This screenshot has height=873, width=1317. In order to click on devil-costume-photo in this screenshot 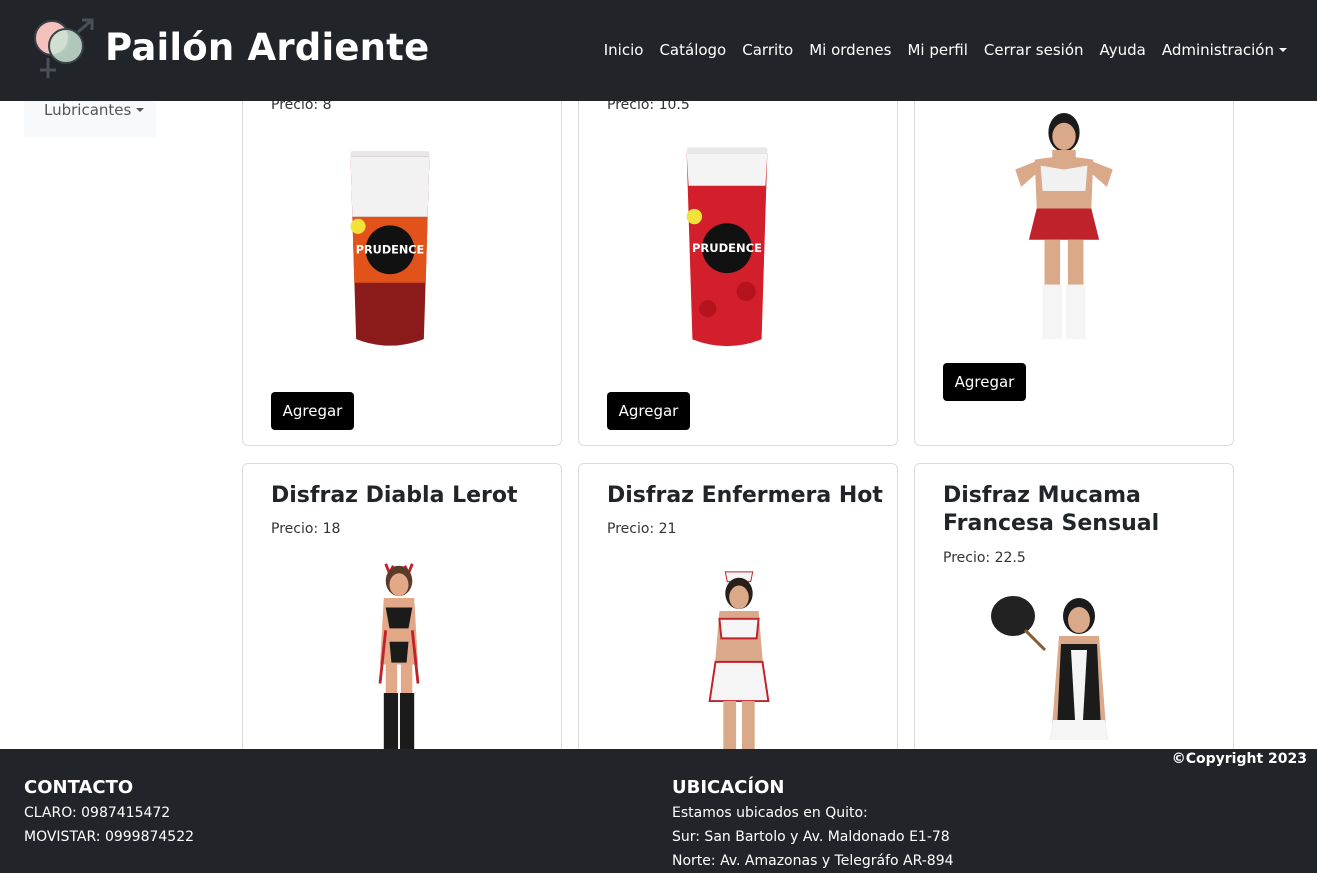, I will do `click(399, 656)`.